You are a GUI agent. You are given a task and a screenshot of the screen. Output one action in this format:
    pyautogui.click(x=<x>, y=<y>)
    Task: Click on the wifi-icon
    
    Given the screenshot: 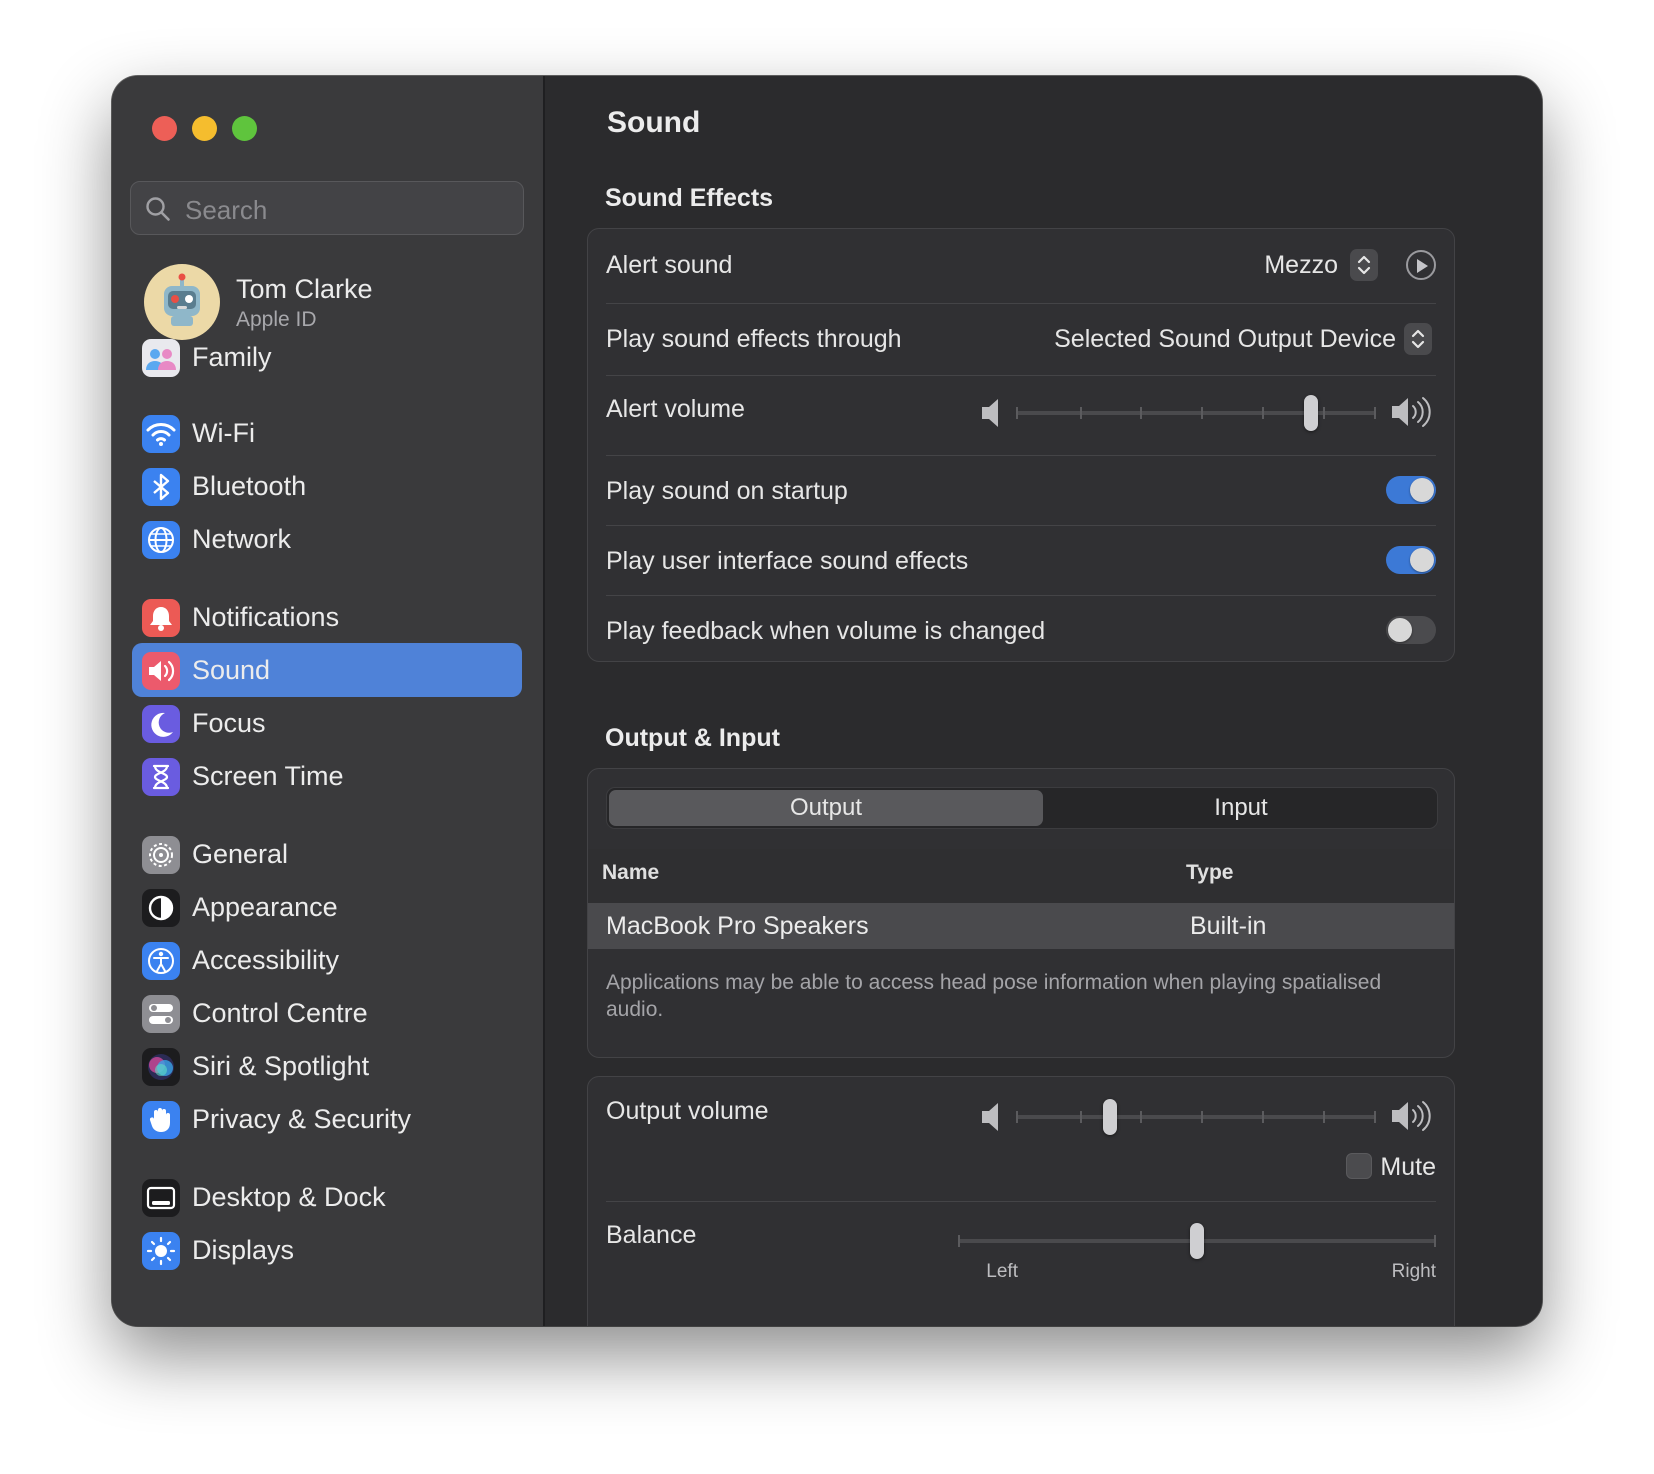 What is the action you would take?
    pyautogui.click(x=161, y=434)
    